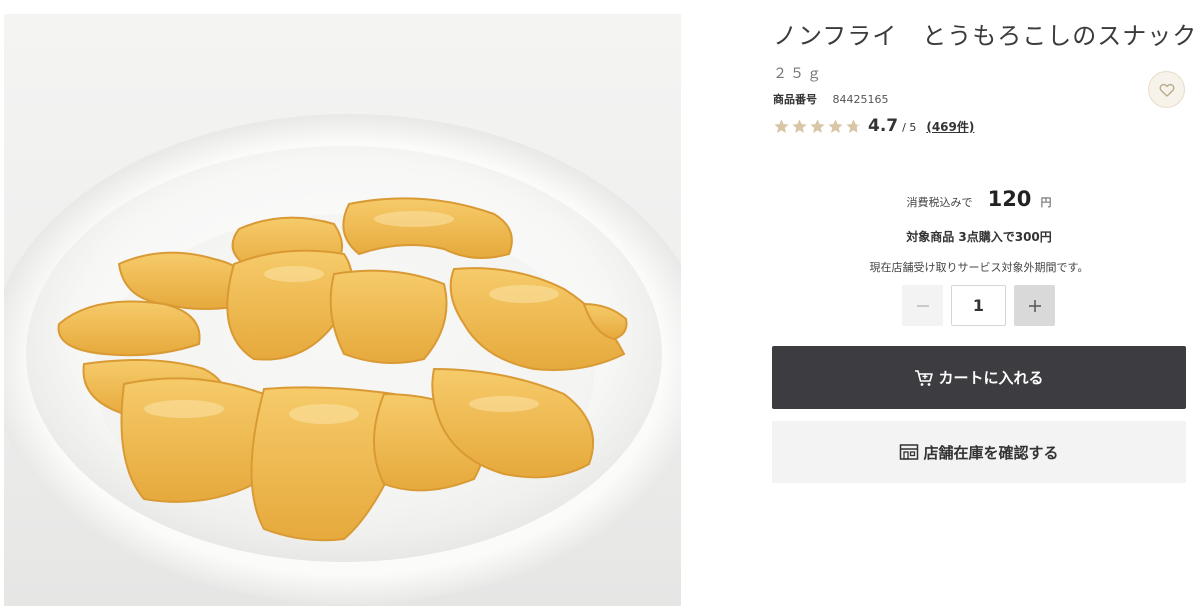  I want to click on price: 消費税込みで 120 円, so click(979, 199).